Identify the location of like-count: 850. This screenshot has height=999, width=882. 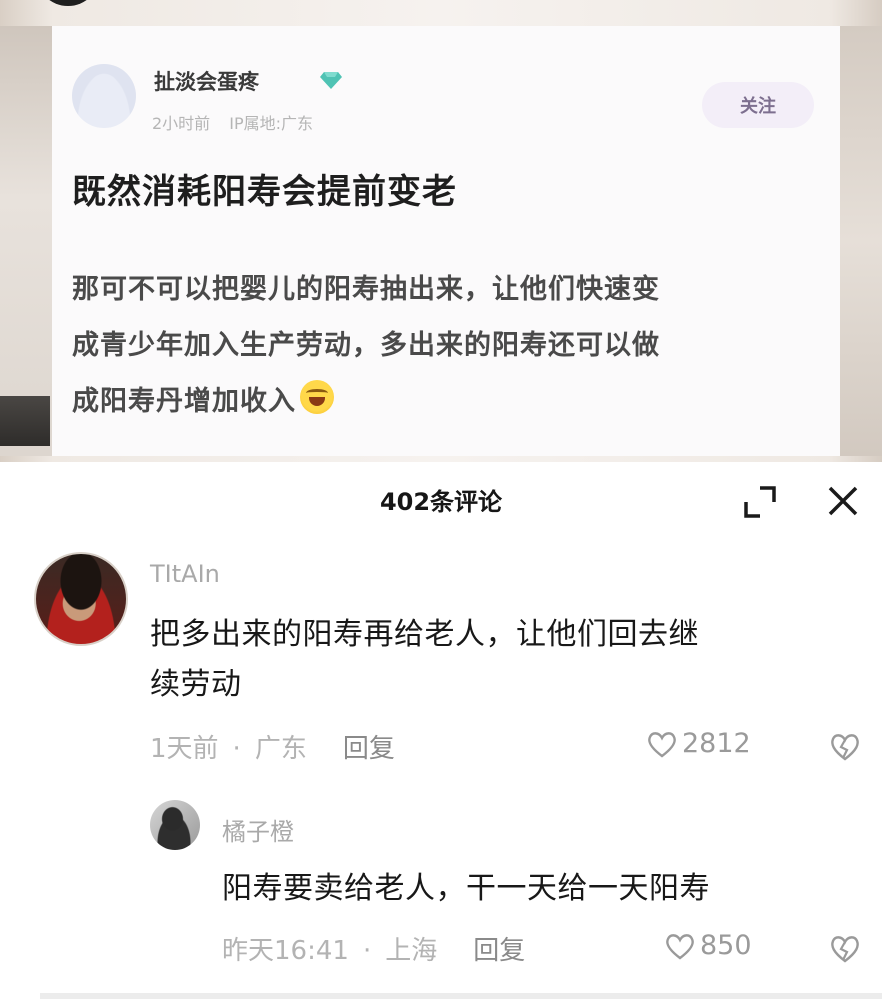
(726, 945).